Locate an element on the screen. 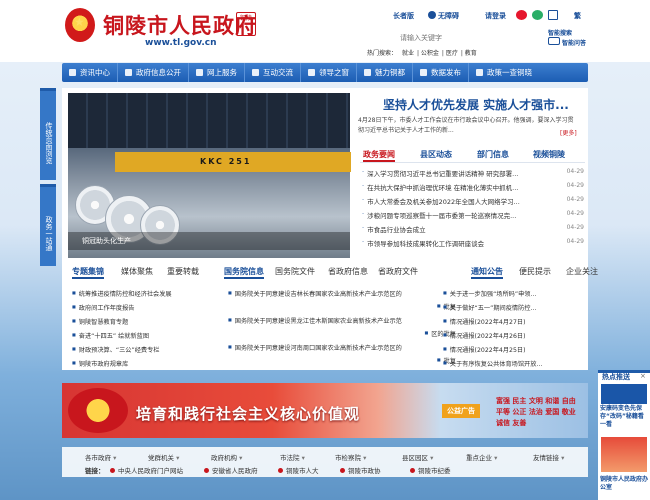  tab-topics: 专题集锦 is located at coordinates (88, 272).